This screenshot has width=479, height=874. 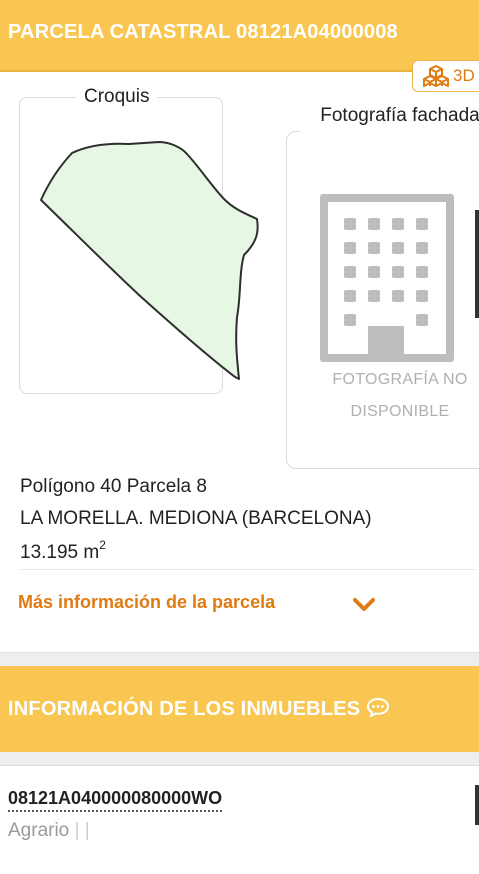 I want to click on photo-title: Fotografía fachada, so click(x=389, y=116).